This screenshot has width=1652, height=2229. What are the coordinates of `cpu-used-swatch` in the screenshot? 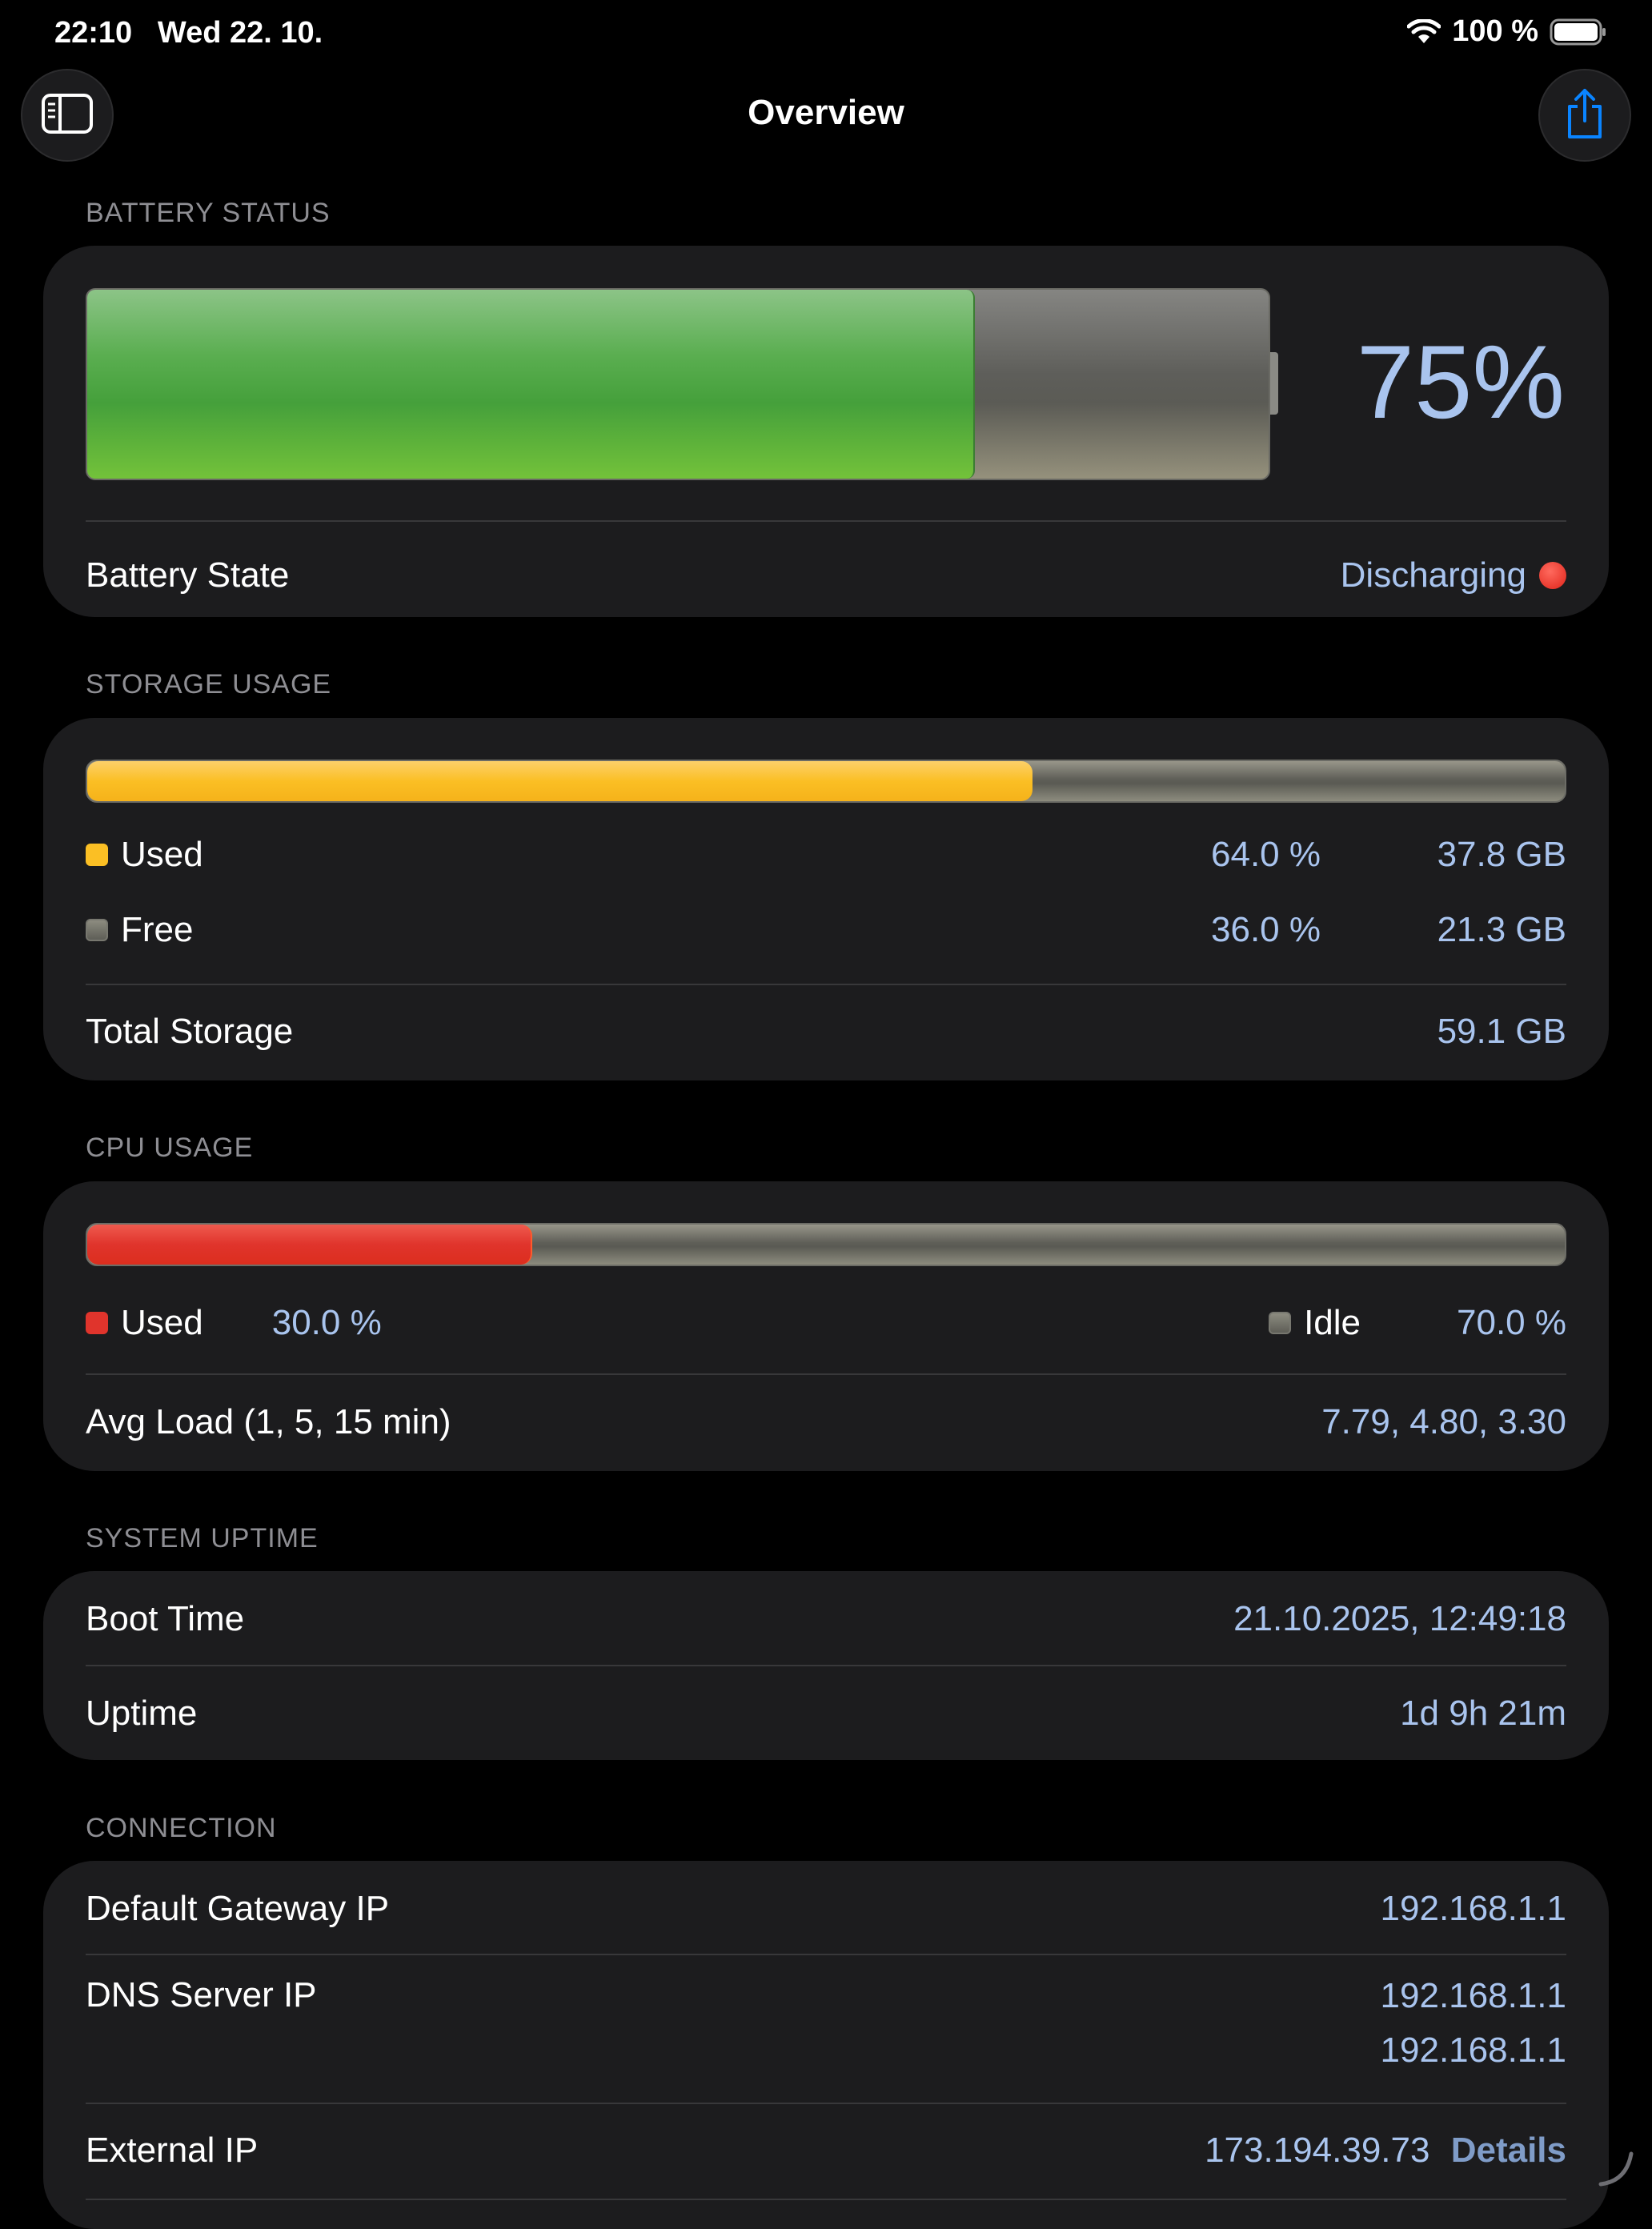 It's located at (97, 1323).